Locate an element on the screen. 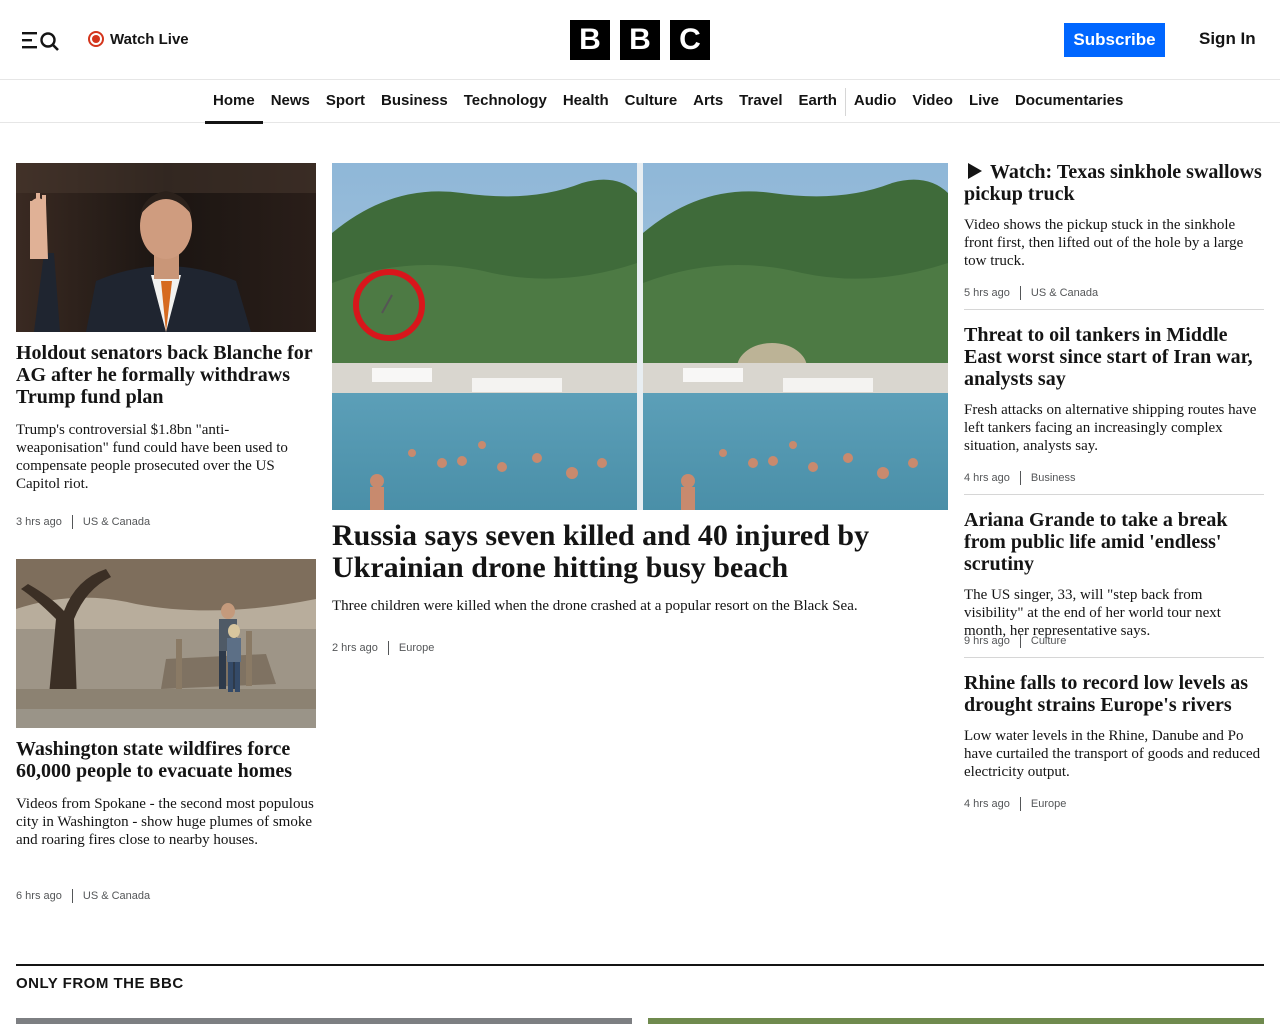  story-meta: 4 hrs ago Europe is located at coordinates (1015, 804).